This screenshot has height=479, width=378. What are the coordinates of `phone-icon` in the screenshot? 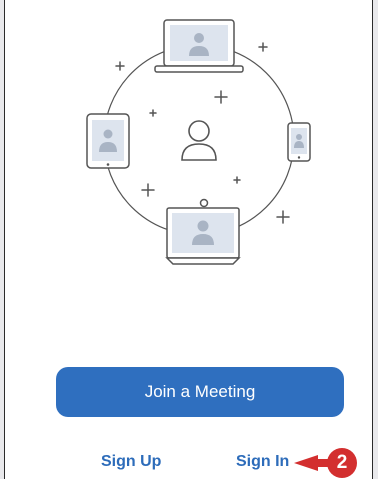 It's located at (299, 142).